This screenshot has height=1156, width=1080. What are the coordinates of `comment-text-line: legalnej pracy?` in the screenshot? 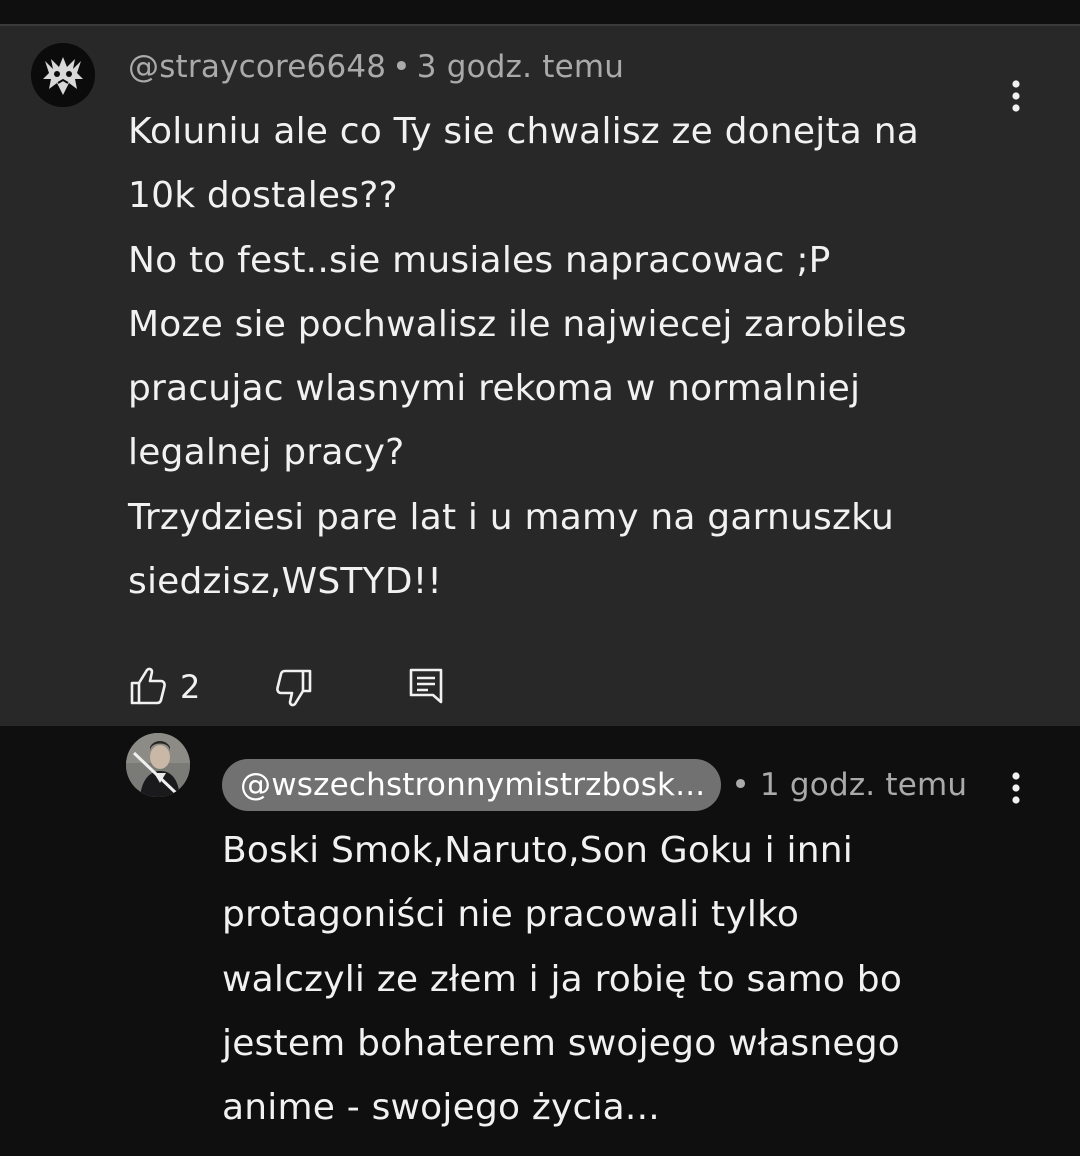 It's located at (266, 453).